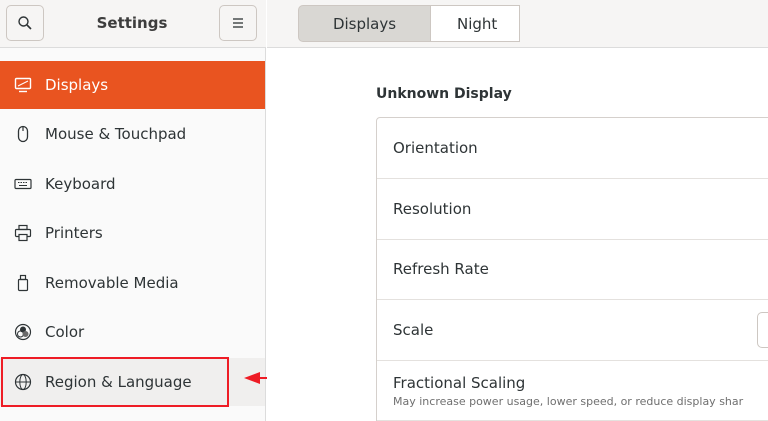  I want to click on scale-row: Scale, so click(572, 330).